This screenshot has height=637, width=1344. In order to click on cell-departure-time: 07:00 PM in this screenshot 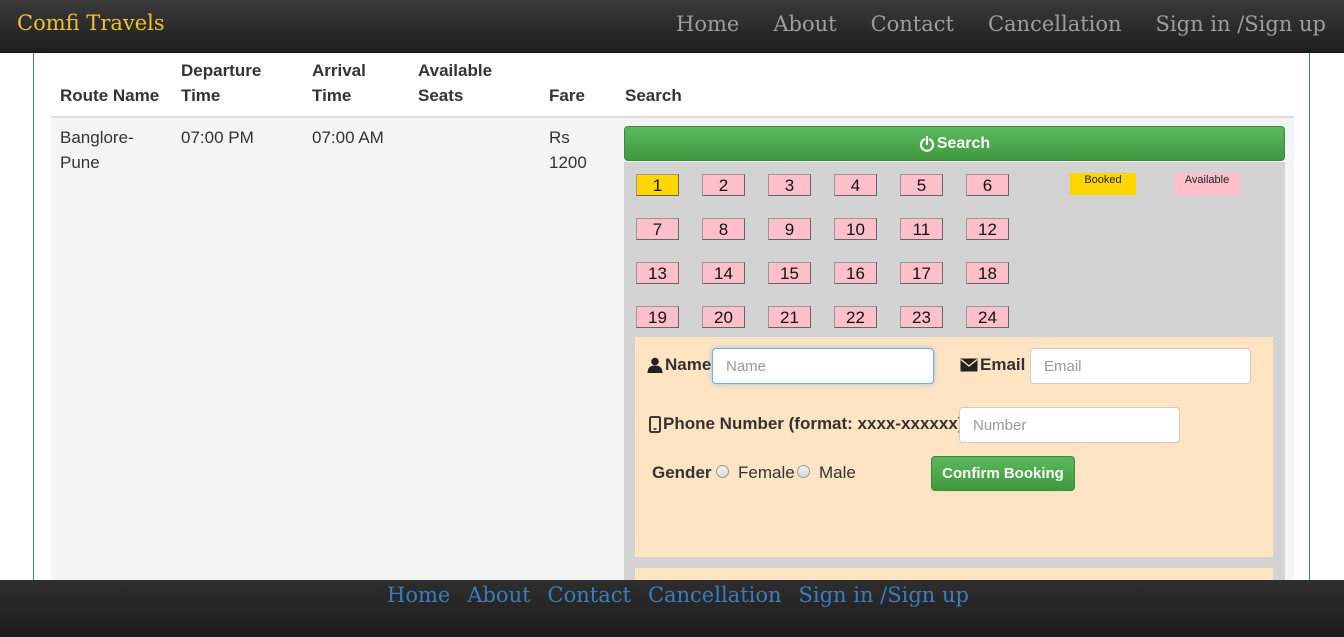, I will do `click(217, 137)`.